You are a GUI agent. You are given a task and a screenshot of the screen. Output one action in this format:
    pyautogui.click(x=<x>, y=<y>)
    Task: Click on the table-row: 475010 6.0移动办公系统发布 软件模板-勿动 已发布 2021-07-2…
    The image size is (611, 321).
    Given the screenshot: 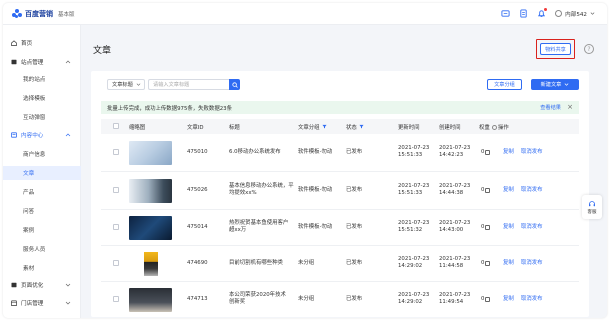 What is the action you would take?
    pyautogui.click(x=340, y=153)
    